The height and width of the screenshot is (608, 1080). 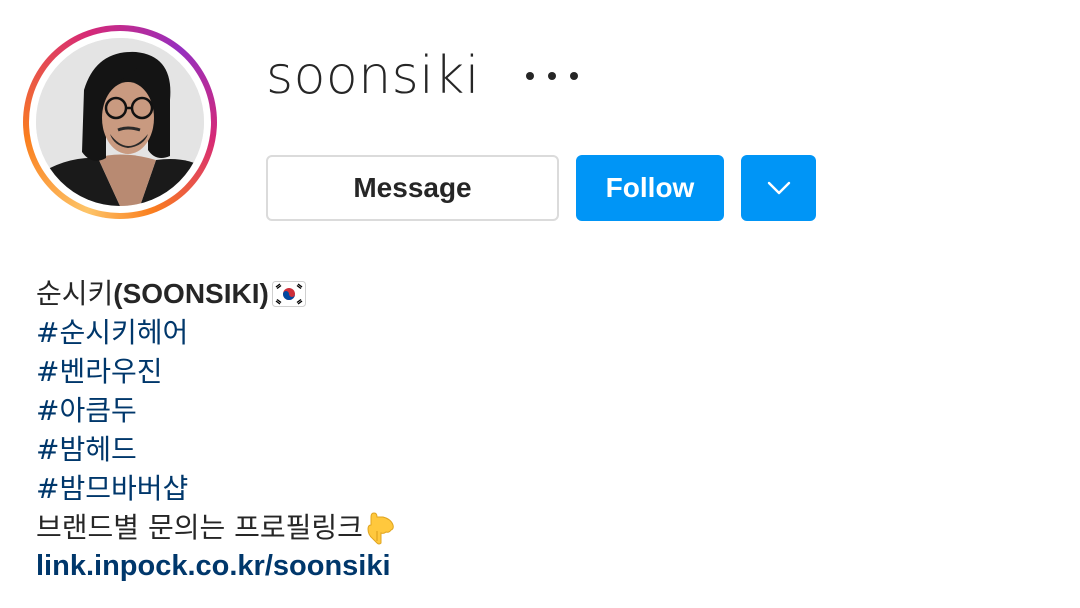 What do you see at coordinates (99, 371) in the screenshot?
I see `hashtag-link: #벤라우진` at bounding box center [99, 371].